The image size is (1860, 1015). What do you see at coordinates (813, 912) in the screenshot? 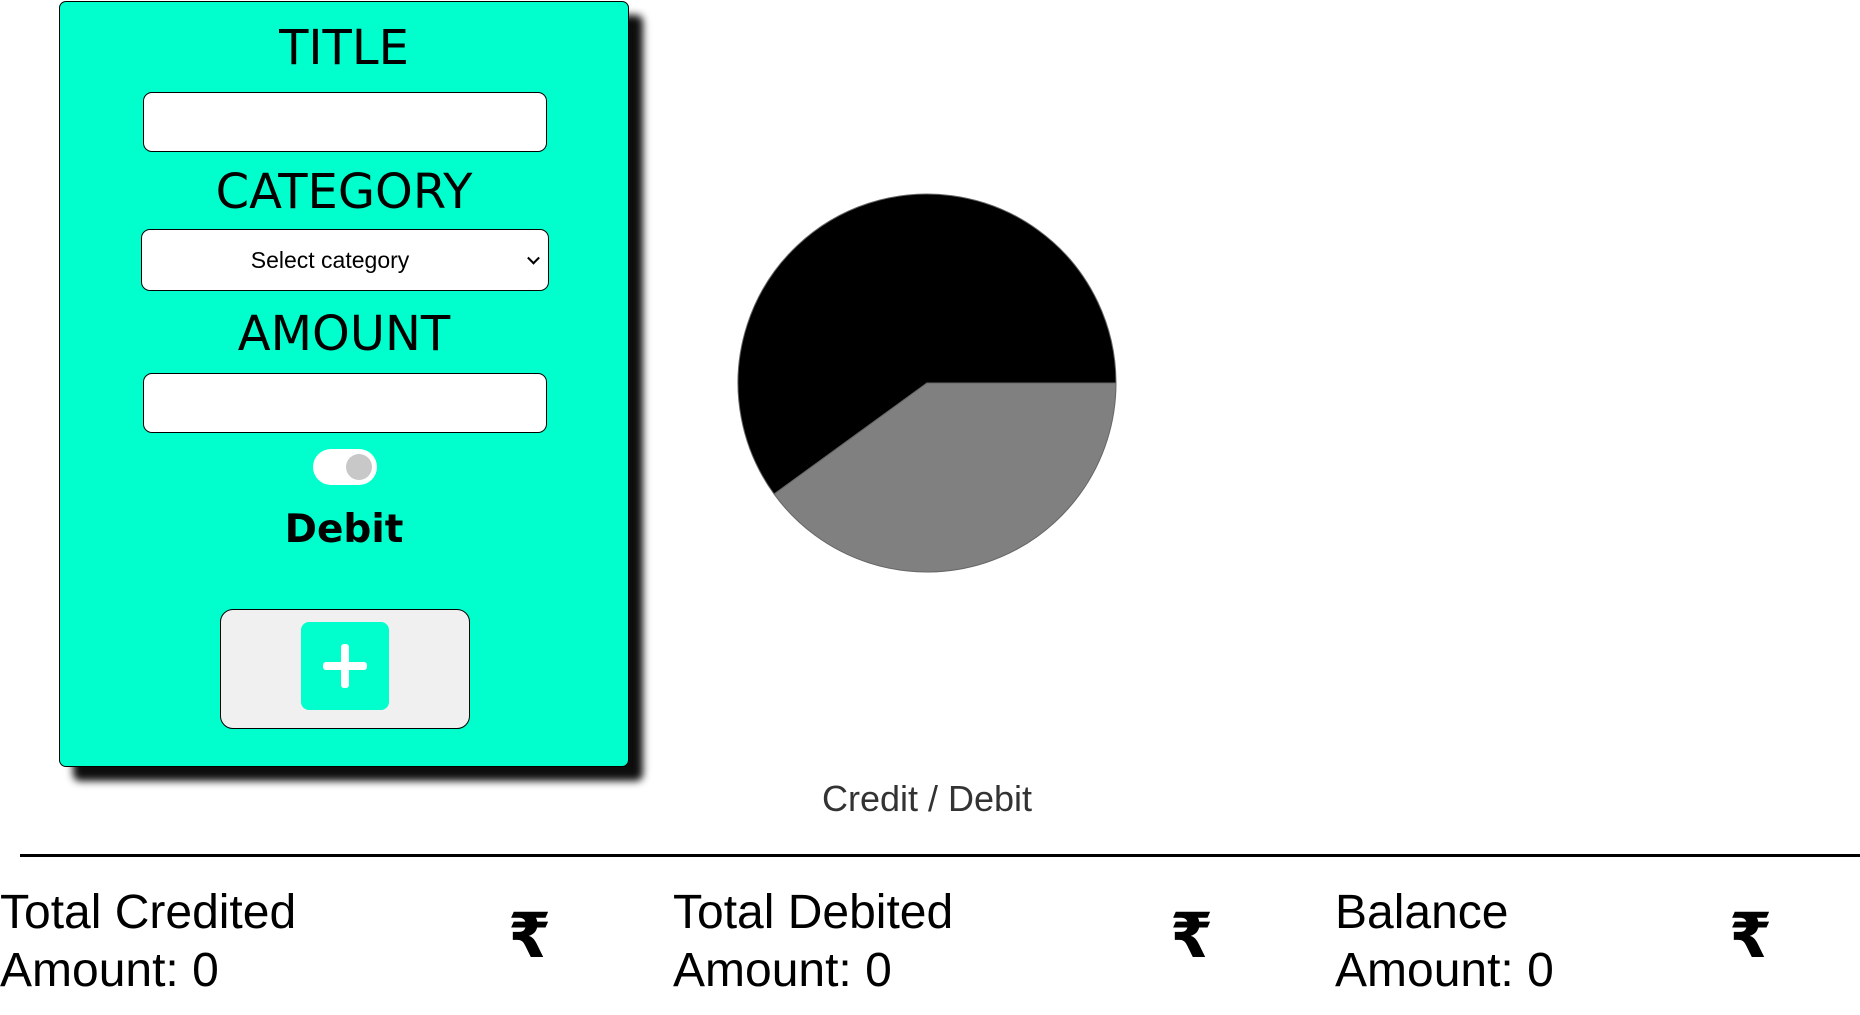
I see `total-debited-label: Total Debited` at bounding box center [813, 912].